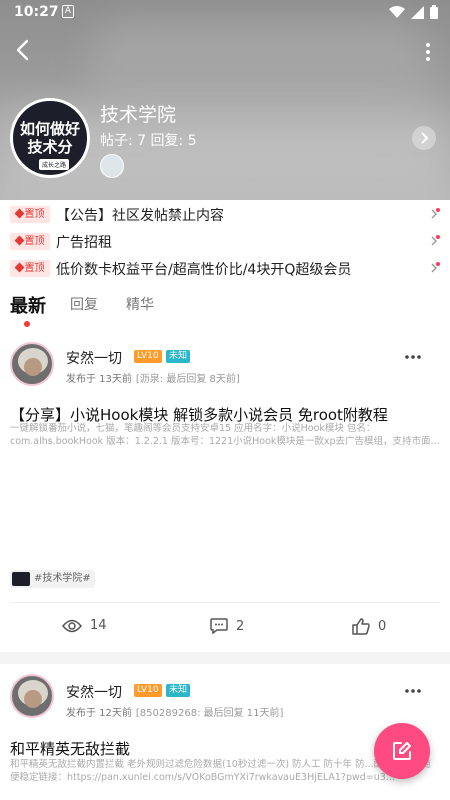  I want to click on chevron-right-icon, so click(425, 138).